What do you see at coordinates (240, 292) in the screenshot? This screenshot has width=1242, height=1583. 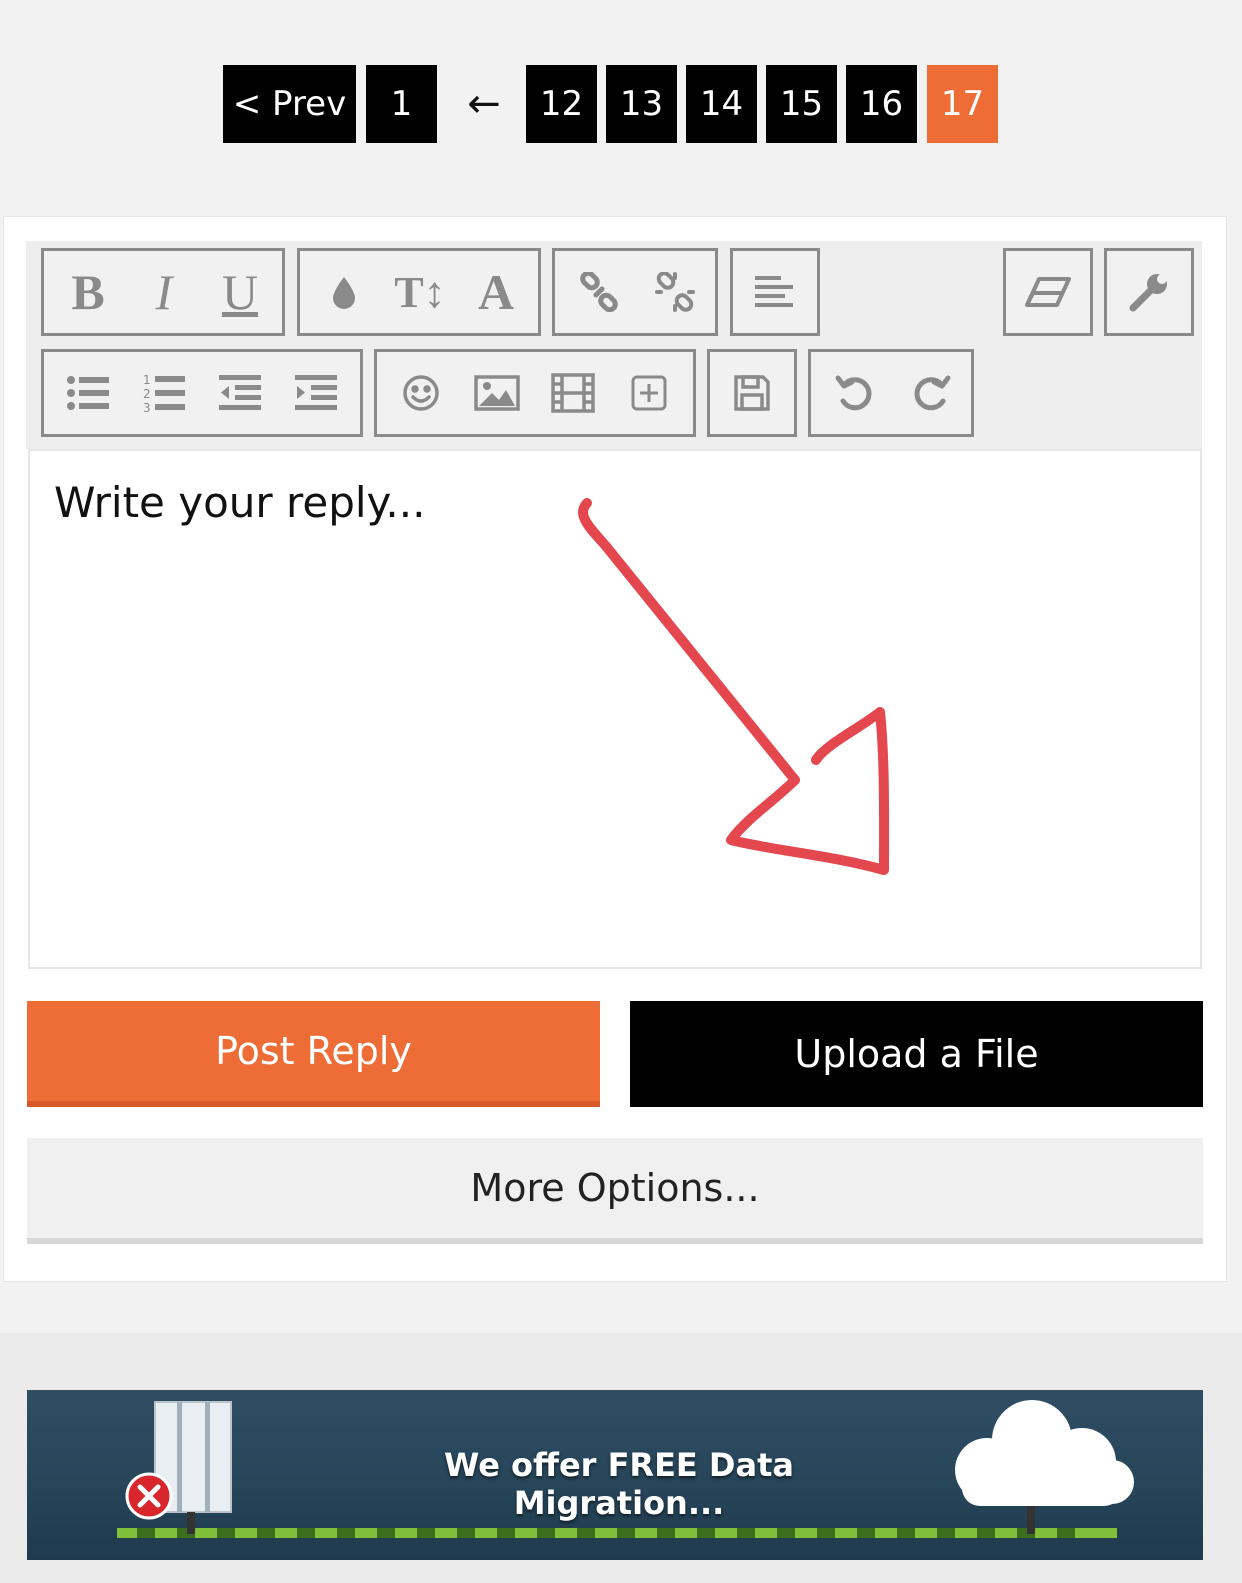 I see `underline-button: U` at bounding box center [240, 292].